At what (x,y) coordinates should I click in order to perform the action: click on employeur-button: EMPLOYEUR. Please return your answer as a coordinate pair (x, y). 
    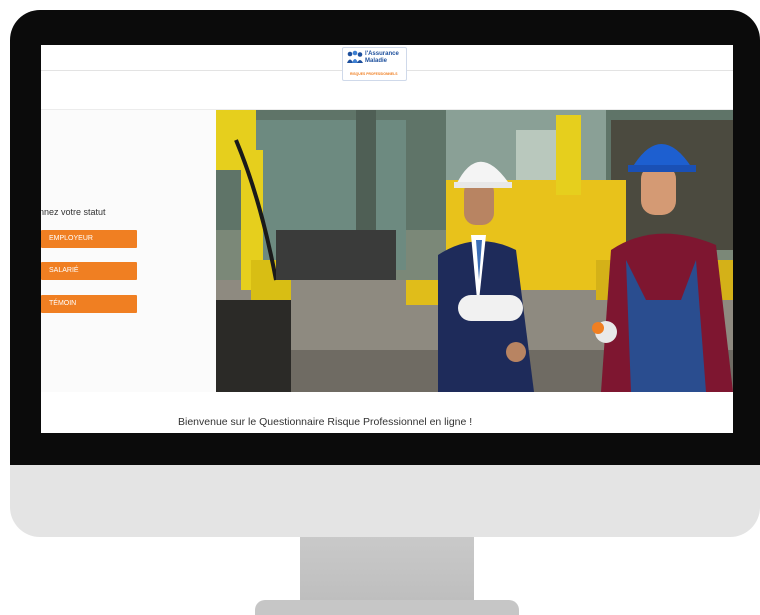
    Looking at the image, I should click on (89, 239).